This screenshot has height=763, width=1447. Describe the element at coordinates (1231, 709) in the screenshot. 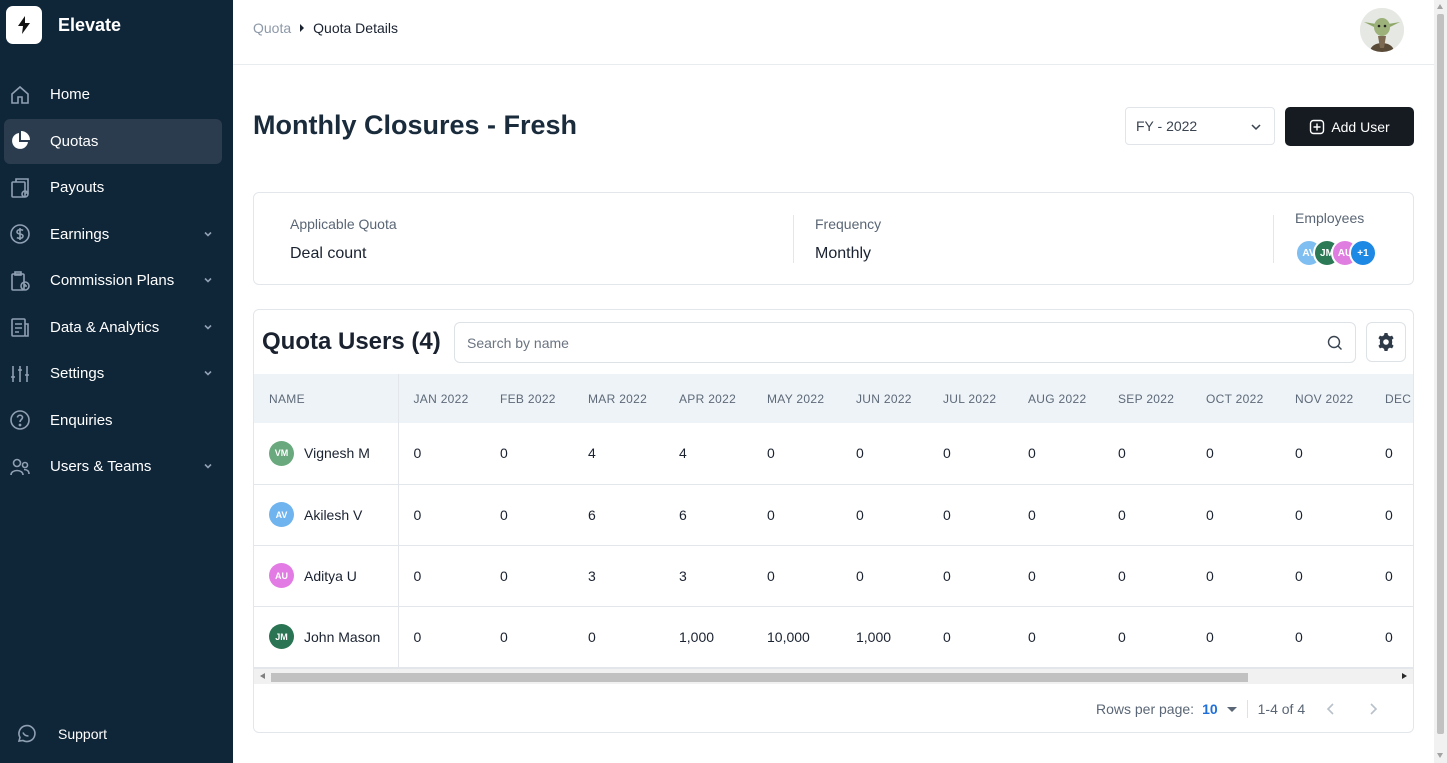

I see `caret-down-icon` at that location.